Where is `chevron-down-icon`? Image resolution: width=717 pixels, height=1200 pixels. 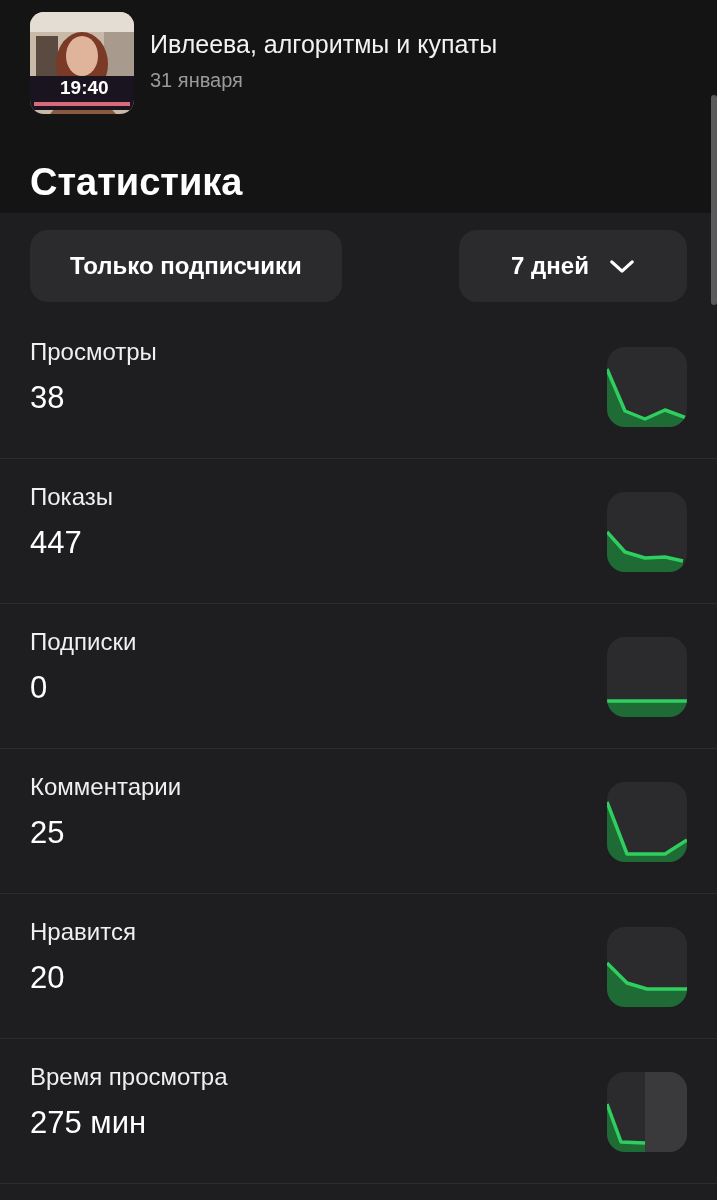 chevron-down-icon is located at coordinates (621, 266).